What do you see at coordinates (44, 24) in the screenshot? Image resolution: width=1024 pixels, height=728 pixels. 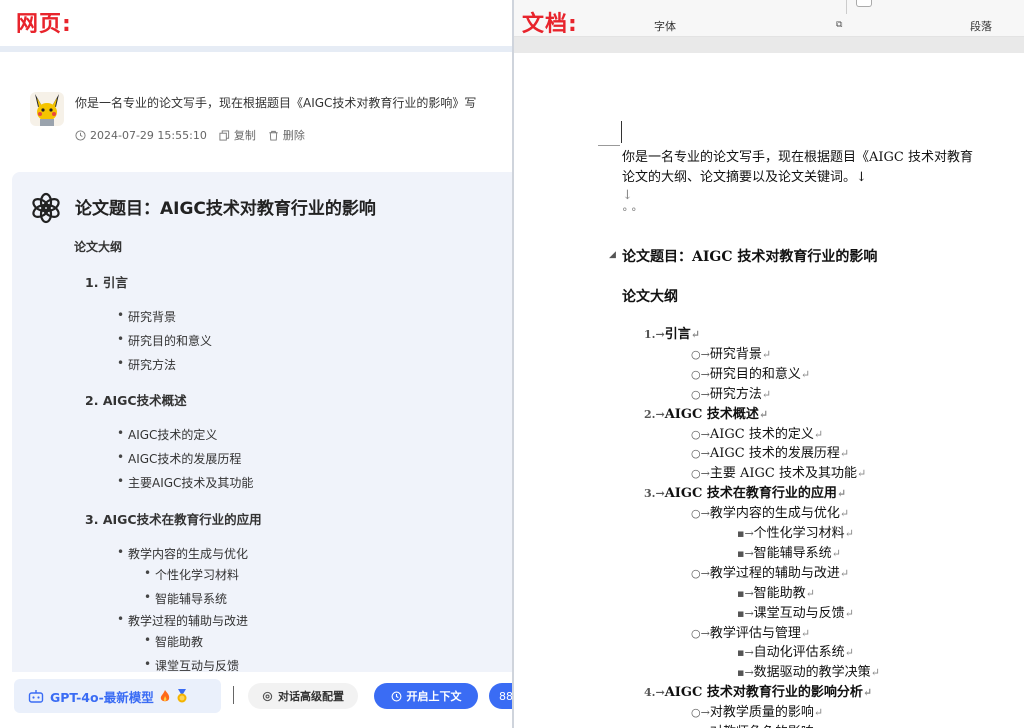 I see `web-label: 网页:` at bounding box center [44, 24].